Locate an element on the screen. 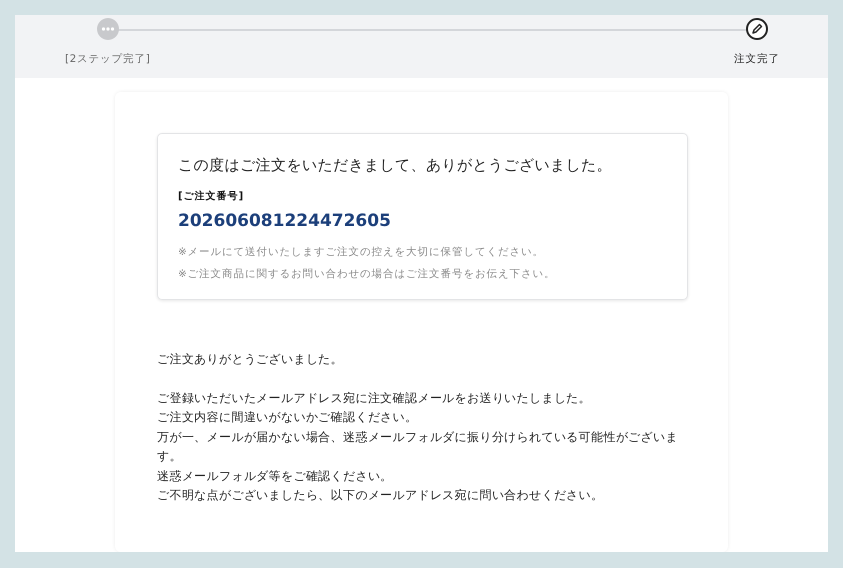  message-text: 万が一、メールが届かない場合、迷惑メールフォルダに振り分けられている可能性がございます。 is located at coordinates (418, 446).